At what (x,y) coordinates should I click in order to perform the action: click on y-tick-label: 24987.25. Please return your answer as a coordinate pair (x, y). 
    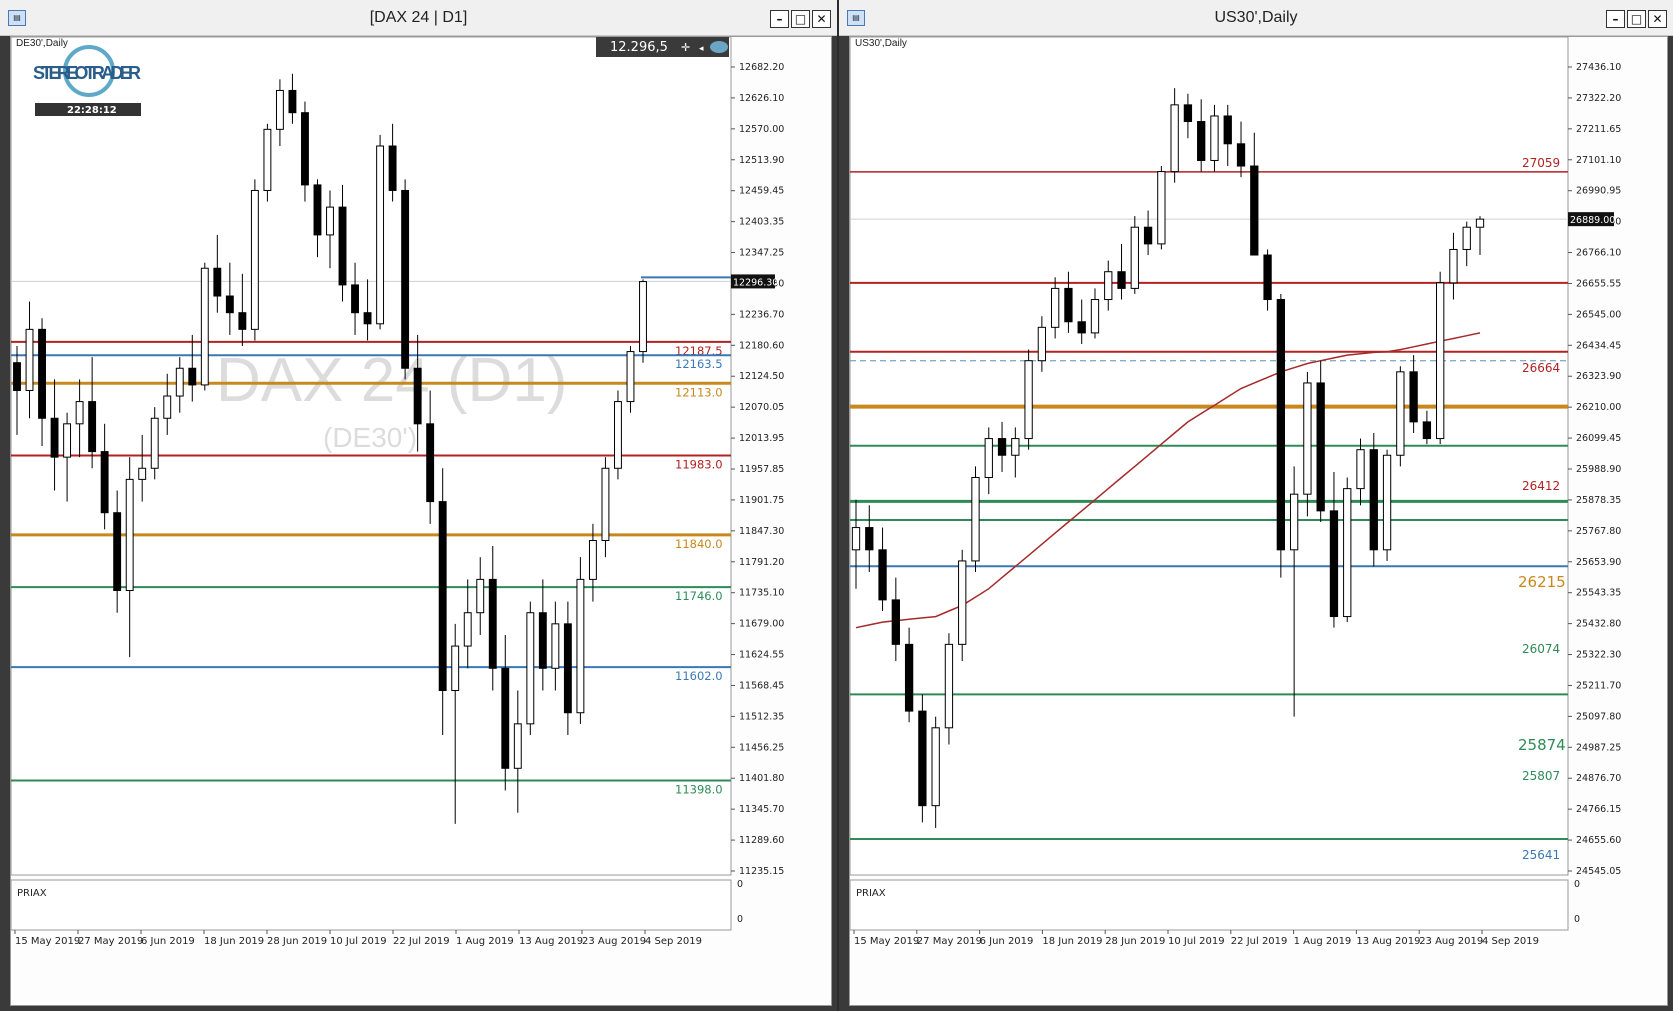
    Looking at the image, I should click on (1598, 747).